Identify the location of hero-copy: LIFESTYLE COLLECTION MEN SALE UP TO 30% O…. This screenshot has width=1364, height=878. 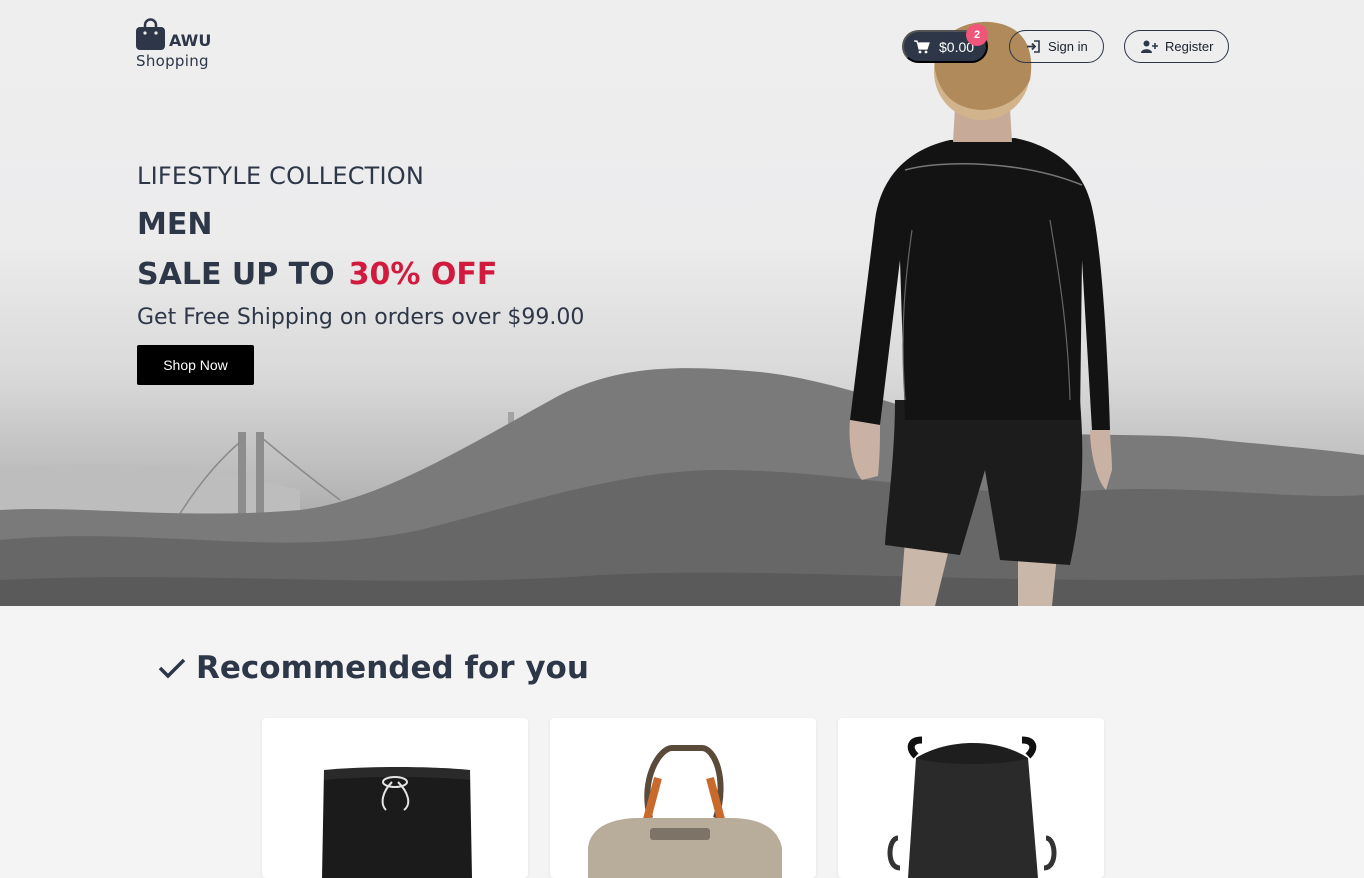
(360, 272).